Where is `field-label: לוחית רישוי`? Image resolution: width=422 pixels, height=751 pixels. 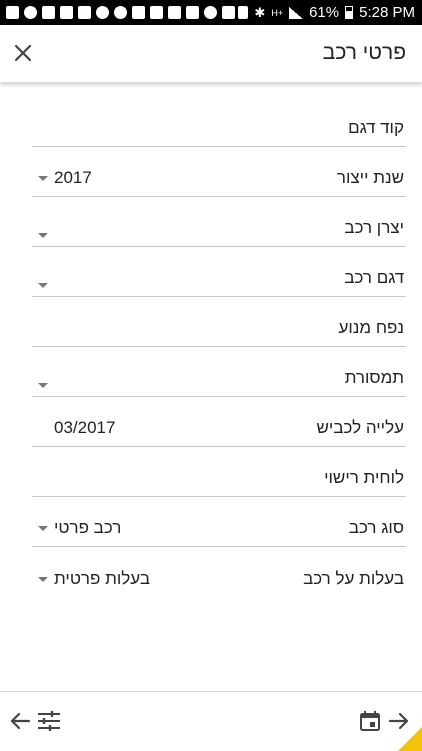 field-label: לוחית רישוי is located at coordinates (364, 477).